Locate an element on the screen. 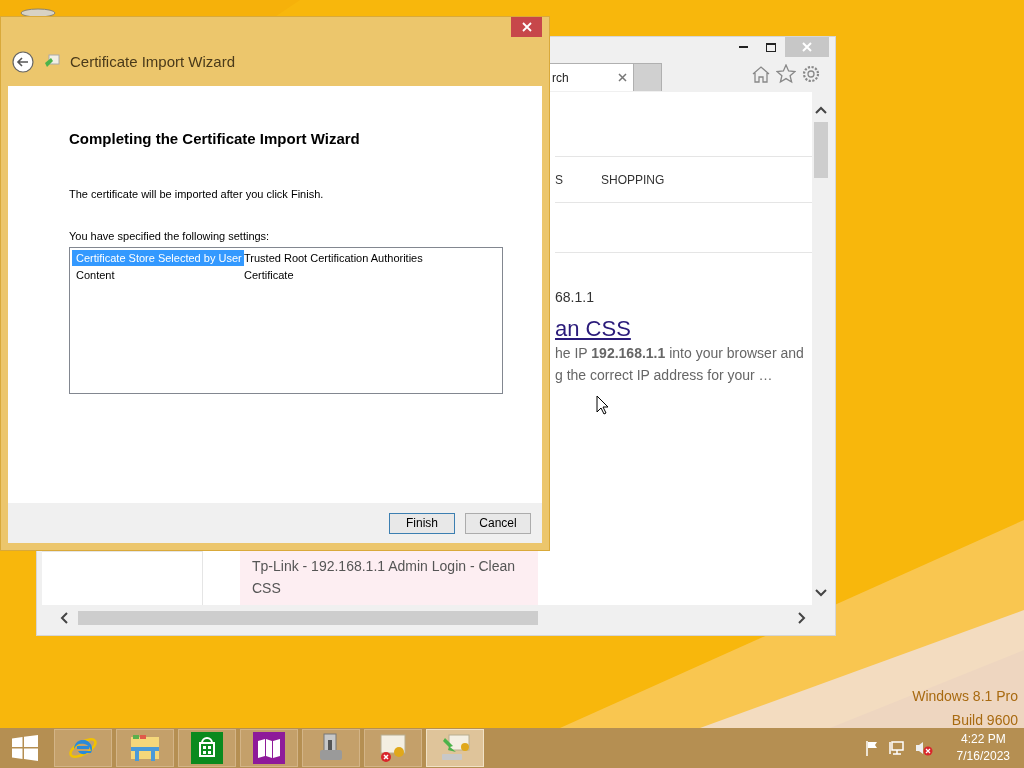  recycle-bin-icon is located at coordinates (38, 13).